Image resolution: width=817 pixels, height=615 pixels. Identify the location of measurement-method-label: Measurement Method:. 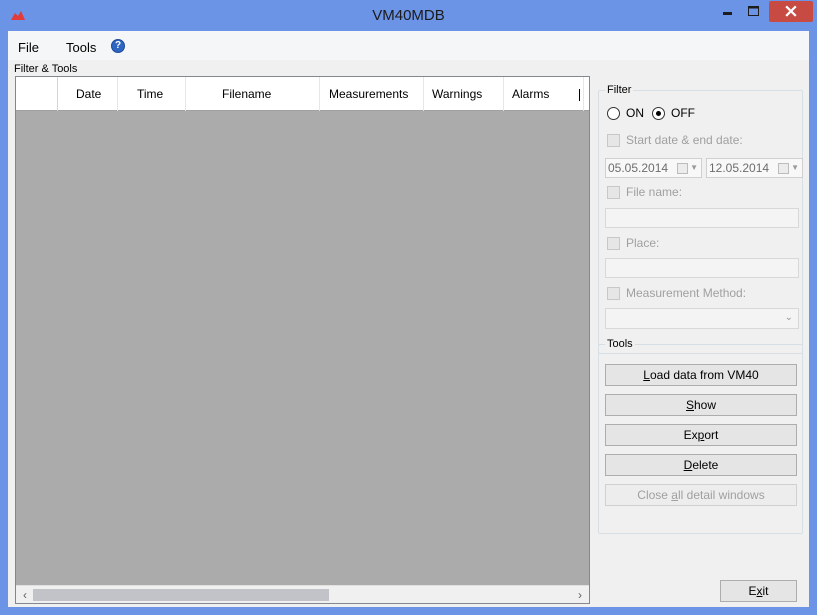
(686, 293).